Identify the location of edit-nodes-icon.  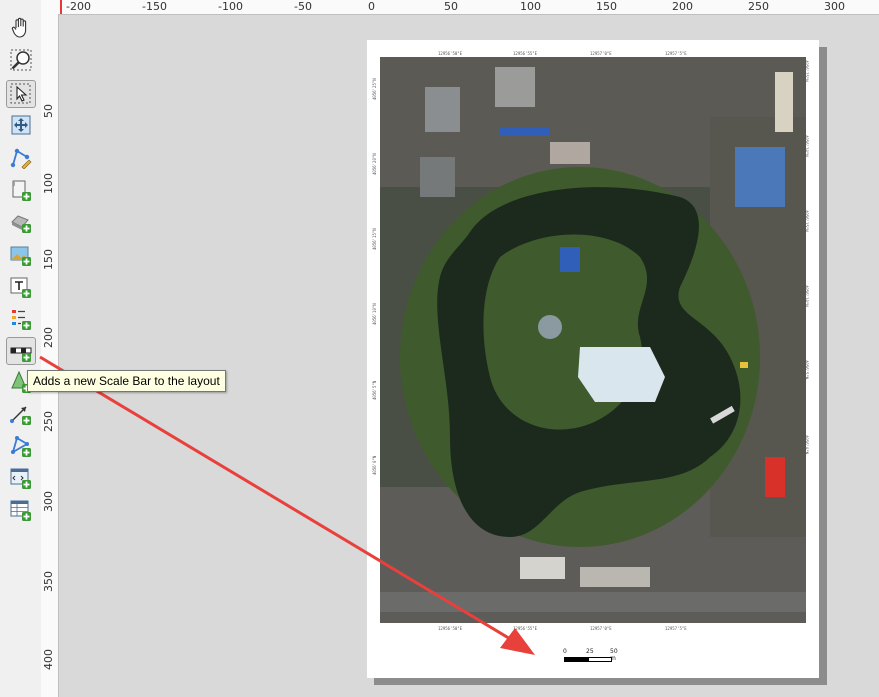
(21, 158).